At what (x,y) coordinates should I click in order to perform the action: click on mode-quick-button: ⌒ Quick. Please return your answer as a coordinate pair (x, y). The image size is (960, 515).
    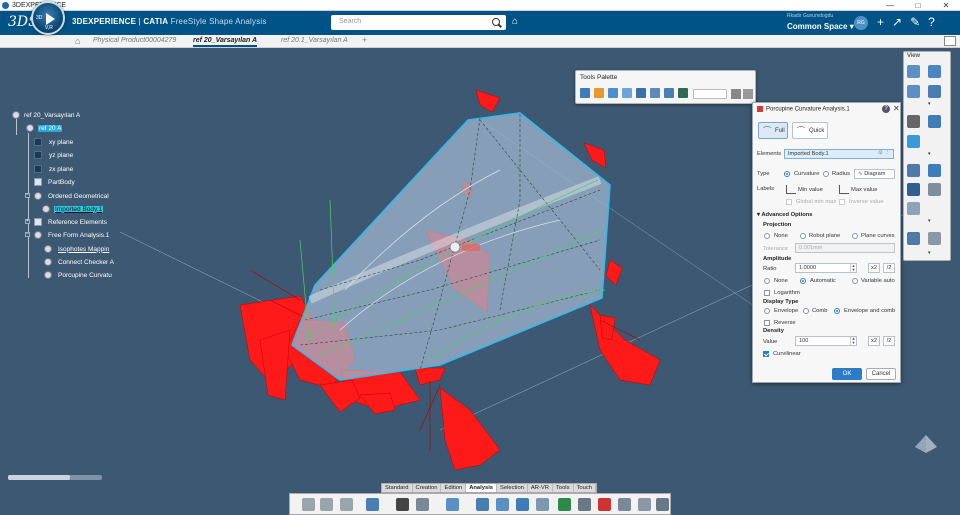
    Looking at the image, I should click on (810, 130).